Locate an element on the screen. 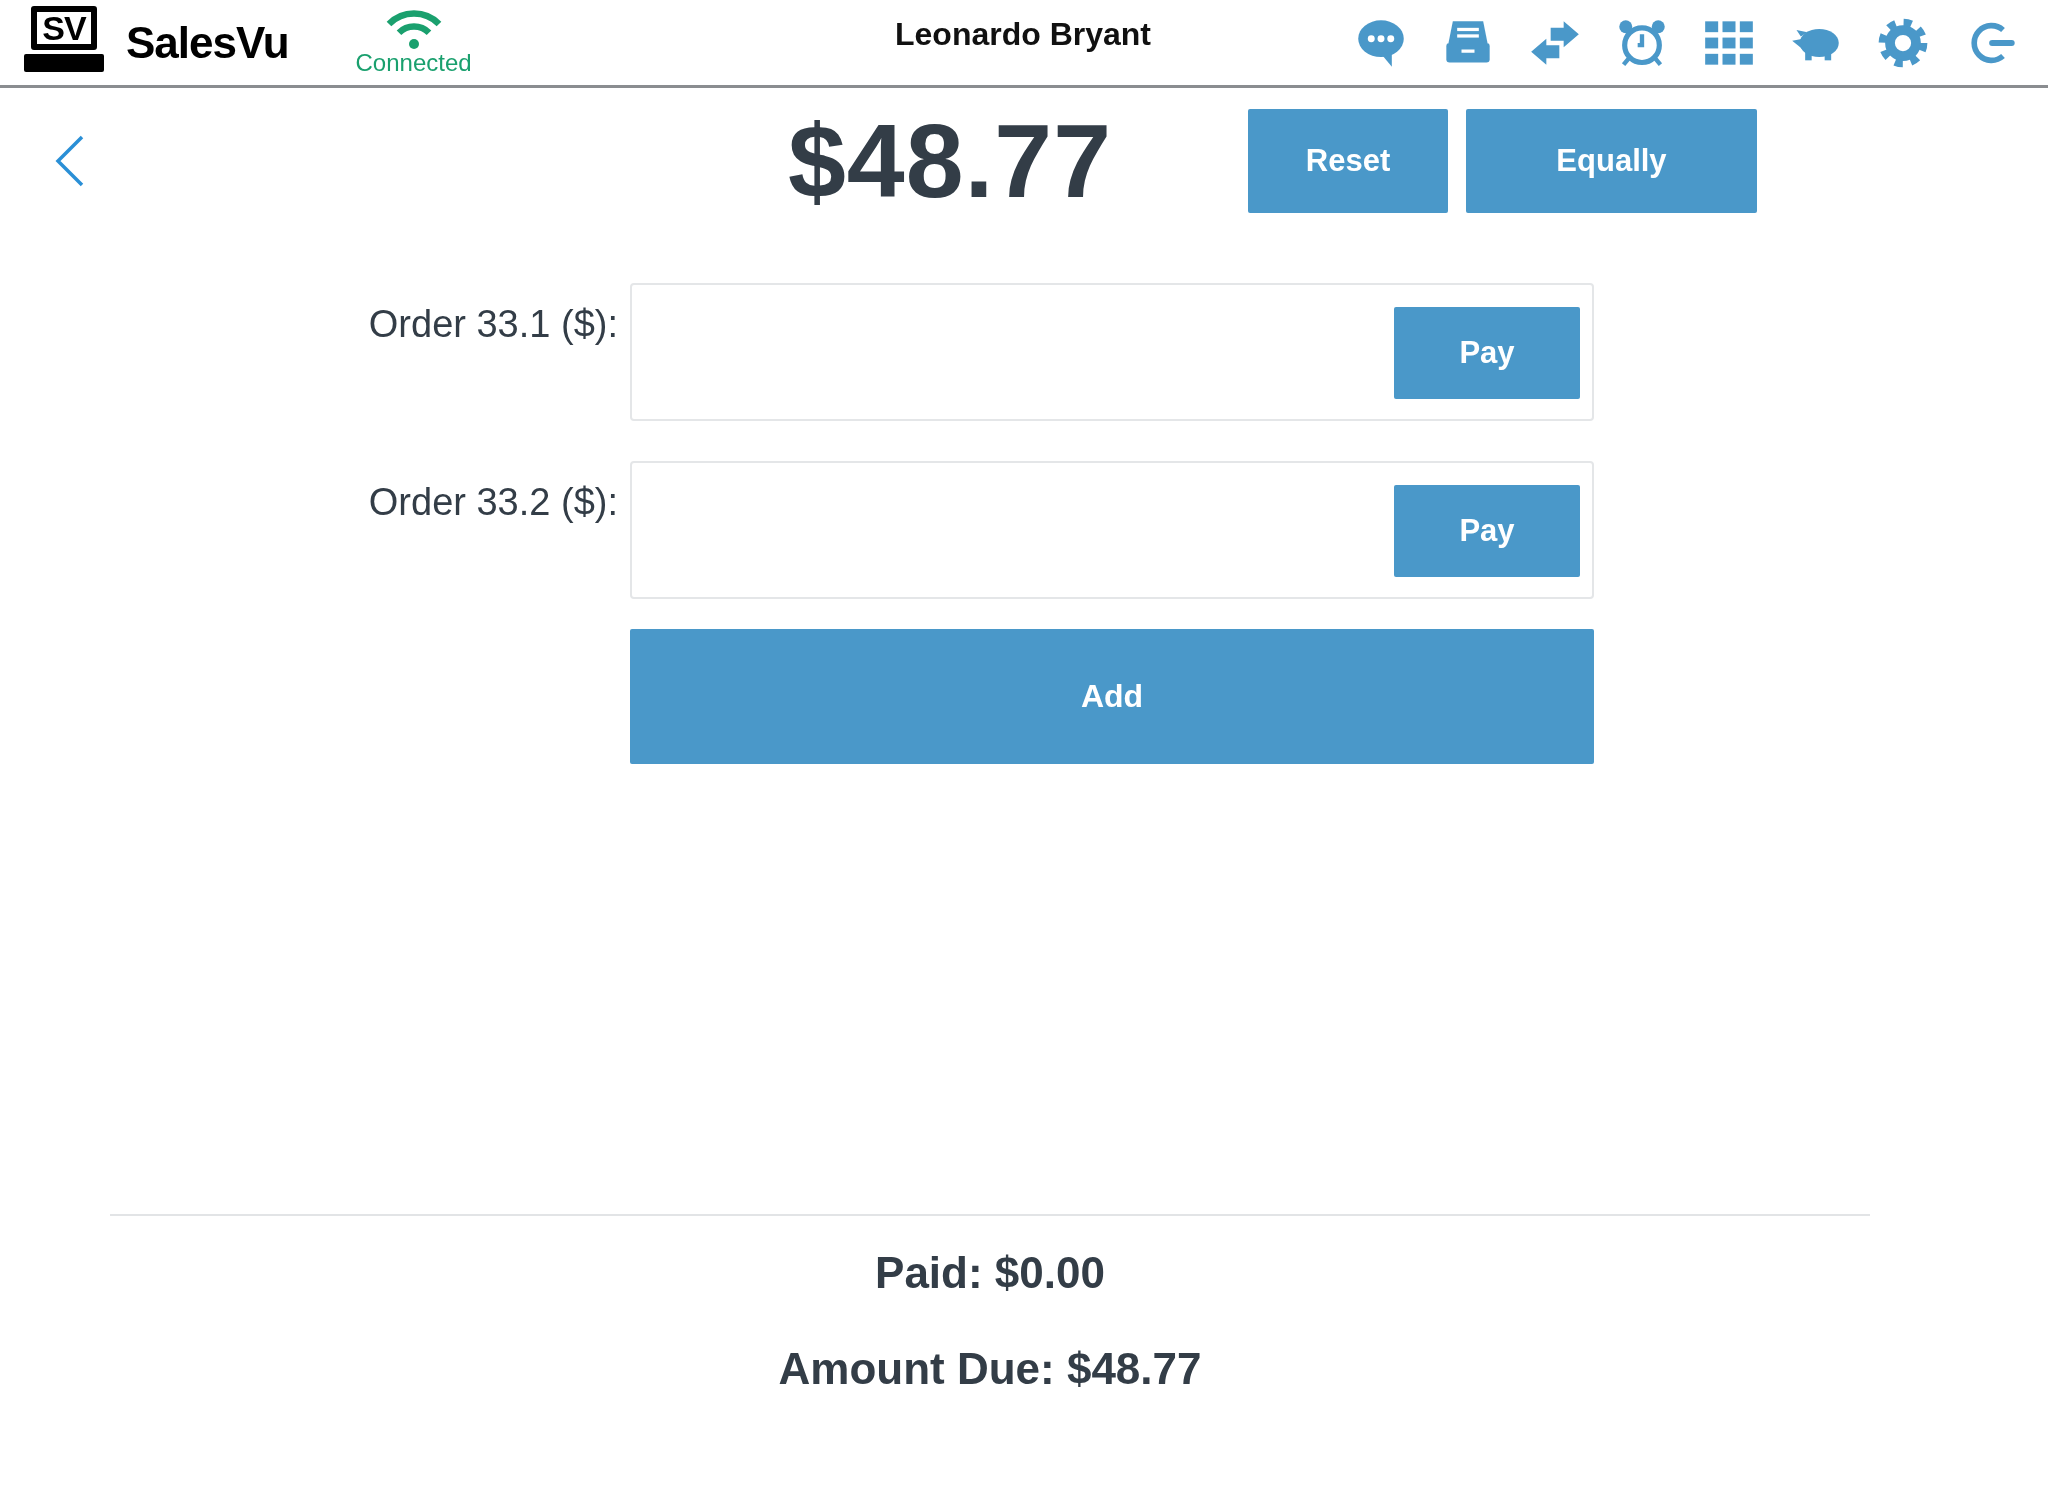  total-amount: $48.77 is located at coordinates (950, 161).